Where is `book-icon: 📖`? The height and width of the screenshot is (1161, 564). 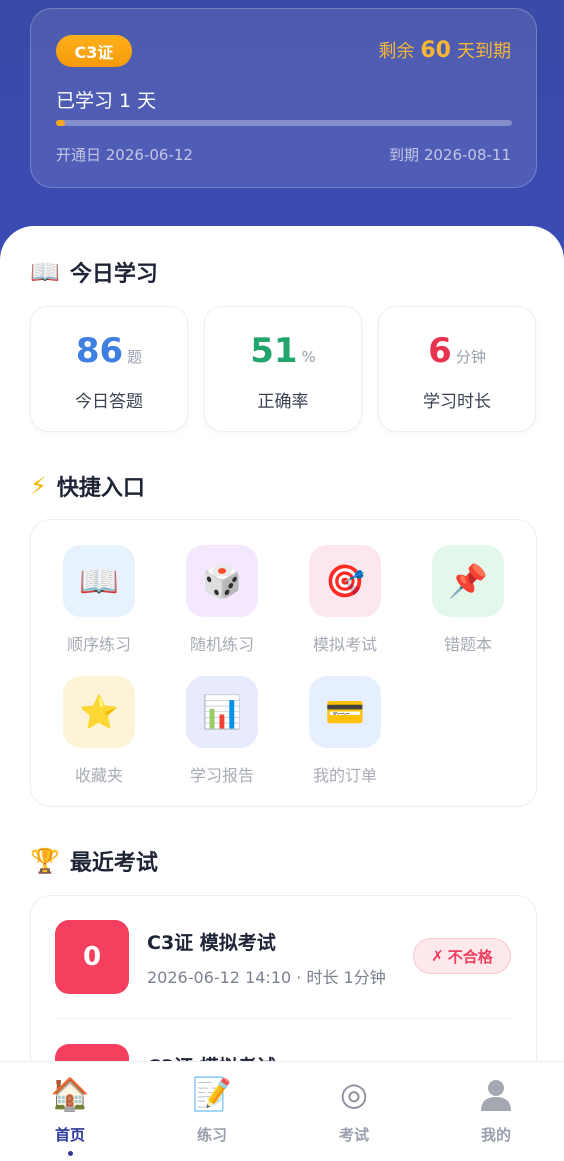
book-icon: 📖 is located at coordinates (99, 581).